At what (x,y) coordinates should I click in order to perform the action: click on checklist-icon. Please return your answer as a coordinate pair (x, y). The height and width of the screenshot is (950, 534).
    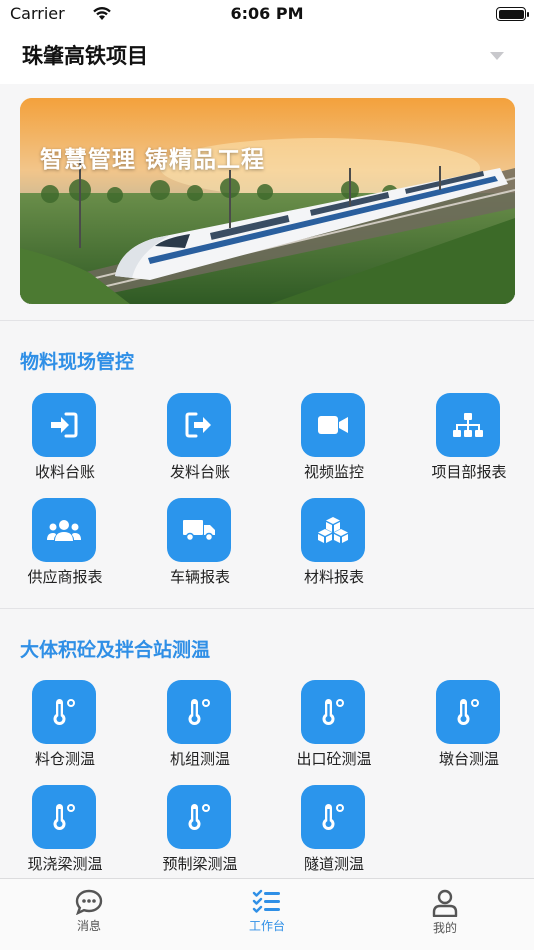
    Looking at the image, I should click on (266, 901).